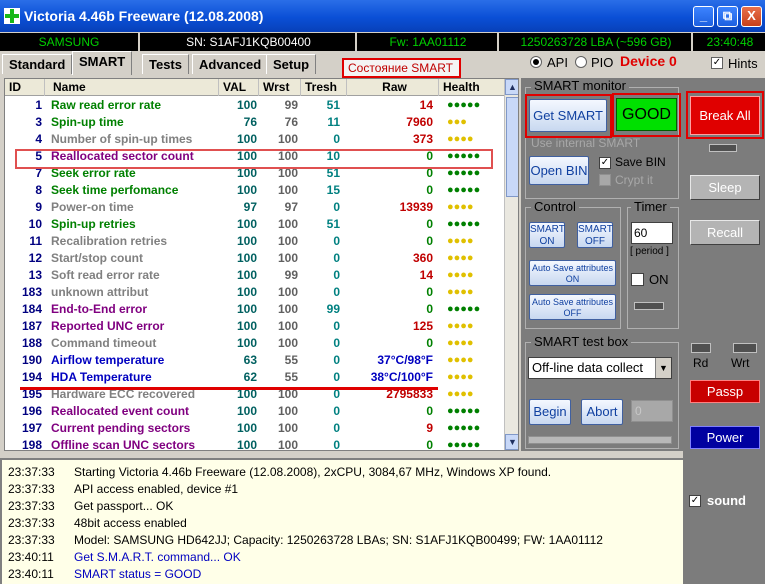 This screenshot has width=765, height=584. What do you see at coordinates (31, 557) in the screenshot?
I see `log-time: 23:40:11` at bounding box center [31, 557].